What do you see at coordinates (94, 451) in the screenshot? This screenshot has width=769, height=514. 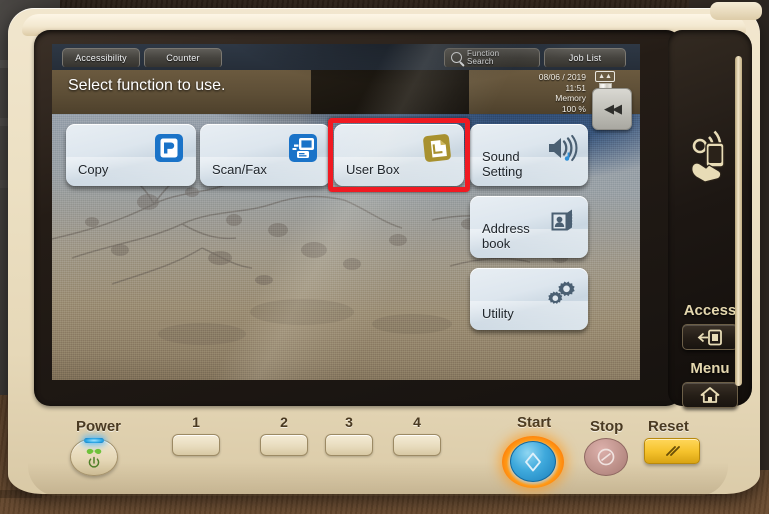 I see `eco-leaf-icon` at bounding box center [94, 451].